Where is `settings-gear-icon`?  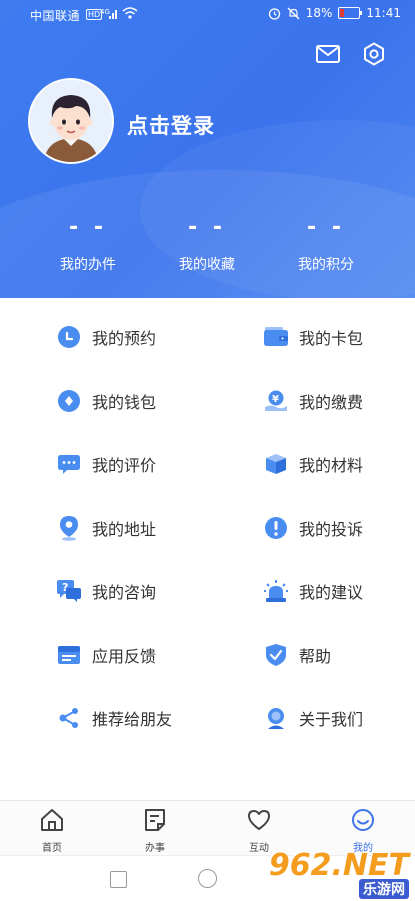 settings-gear-icon is located at coordinates (374, 54).